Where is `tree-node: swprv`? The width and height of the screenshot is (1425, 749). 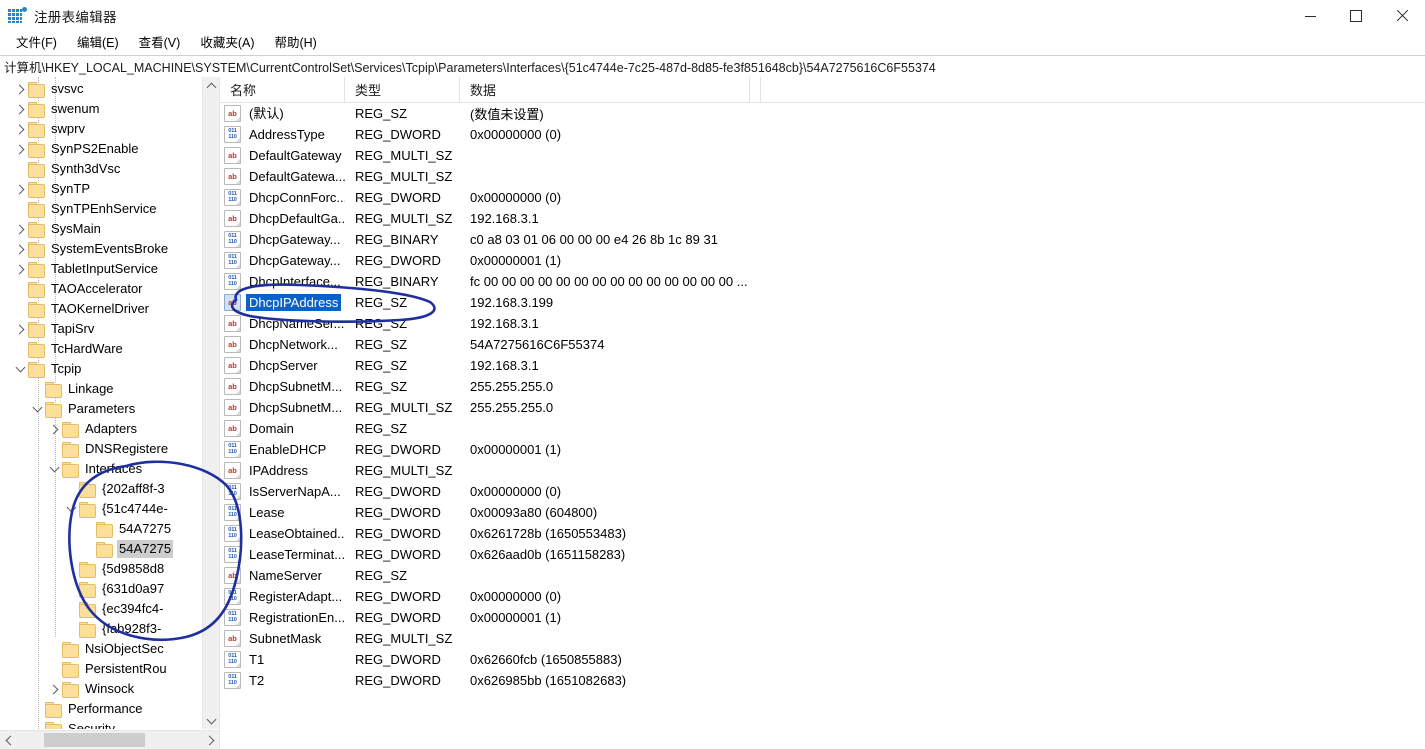
tree-node: swprv is located at coordinates (101, 129).